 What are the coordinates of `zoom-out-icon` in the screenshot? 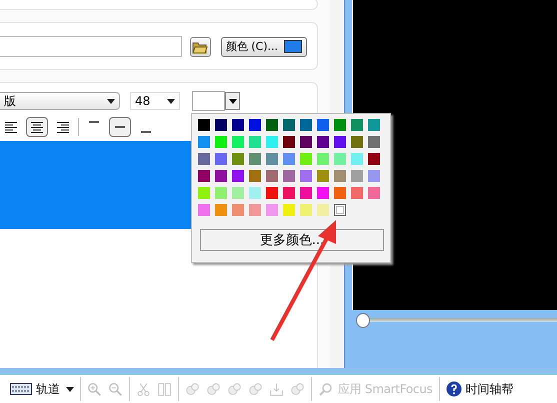 It's located at (115, 389).